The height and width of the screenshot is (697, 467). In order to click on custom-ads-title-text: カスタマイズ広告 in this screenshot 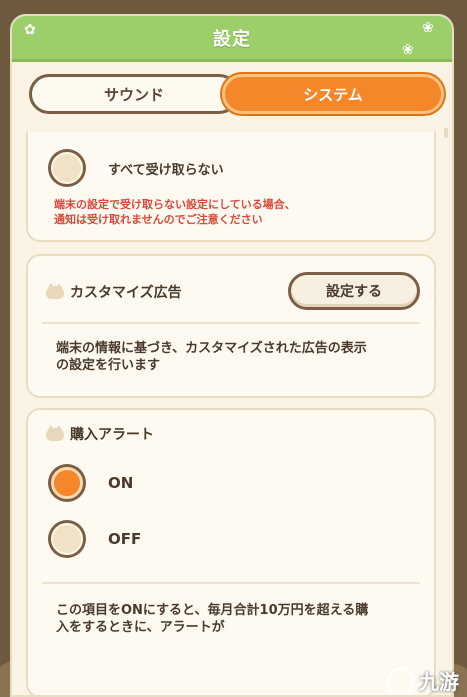, I will do `click(126, 293)`.